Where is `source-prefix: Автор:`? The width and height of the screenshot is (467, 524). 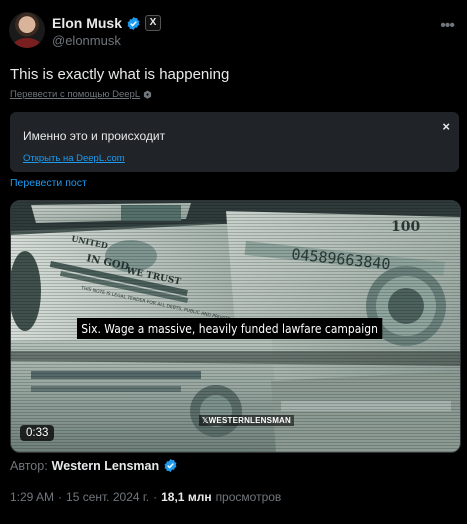
source-prefix: Автор: is located at coordinates (29, 465).